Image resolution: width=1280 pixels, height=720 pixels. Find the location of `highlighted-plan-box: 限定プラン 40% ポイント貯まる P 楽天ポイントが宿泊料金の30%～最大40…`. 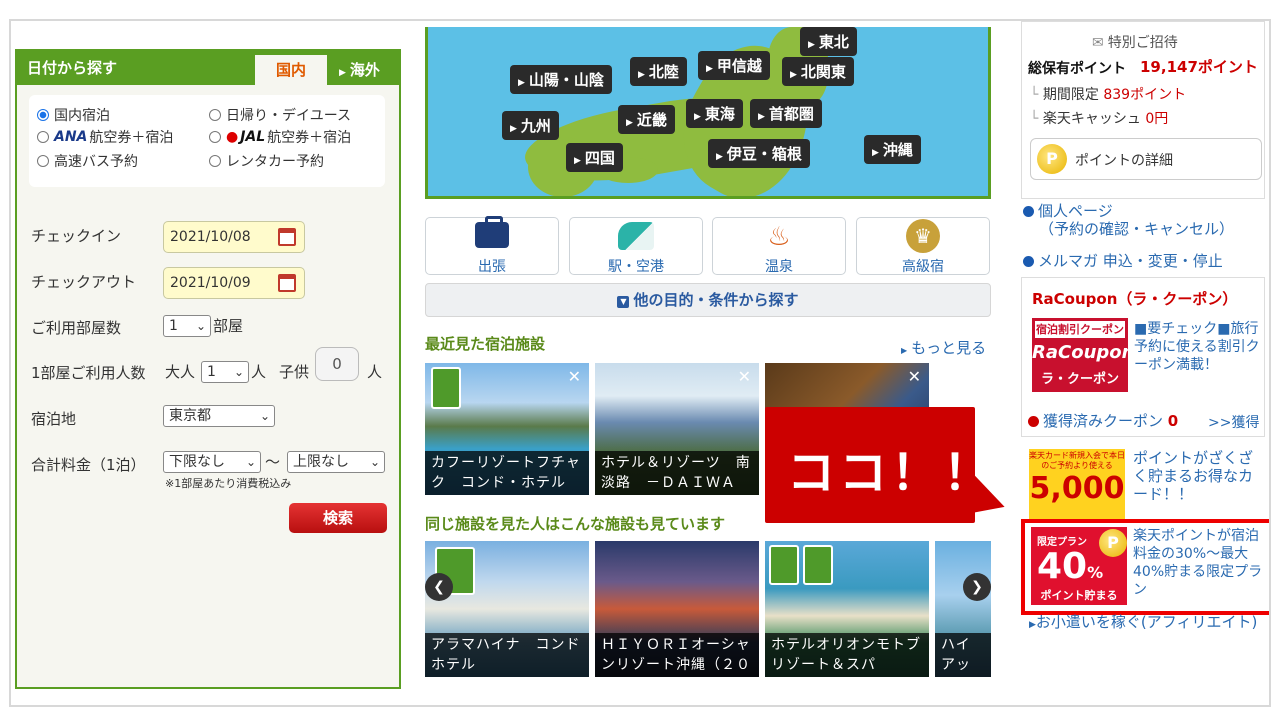

highlighted-plan-box: 限定プラン 40% ポイント貯まる P 楽天ポイントが宿泊料金の30%～最大40… is located at coordinates (1145, 567).